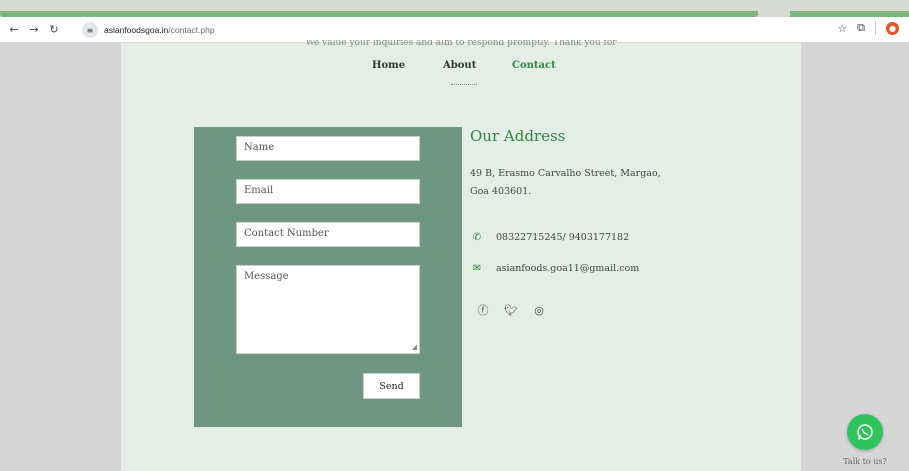 The height and width of the screenshot is (471, 909). Describe the element at coordinates (191, 30) in the screenshot. I see `url-path: /contact.php` at that location.